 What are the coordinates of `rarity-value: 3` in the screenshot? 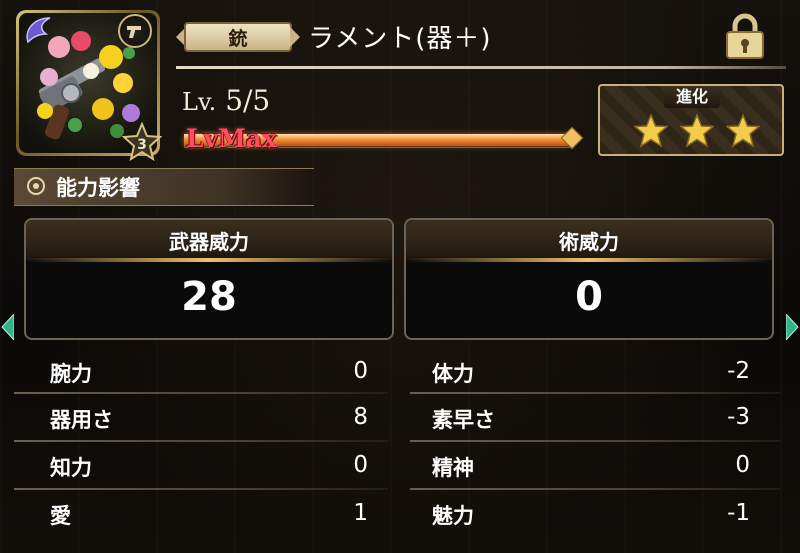 It's located at (142, 145).